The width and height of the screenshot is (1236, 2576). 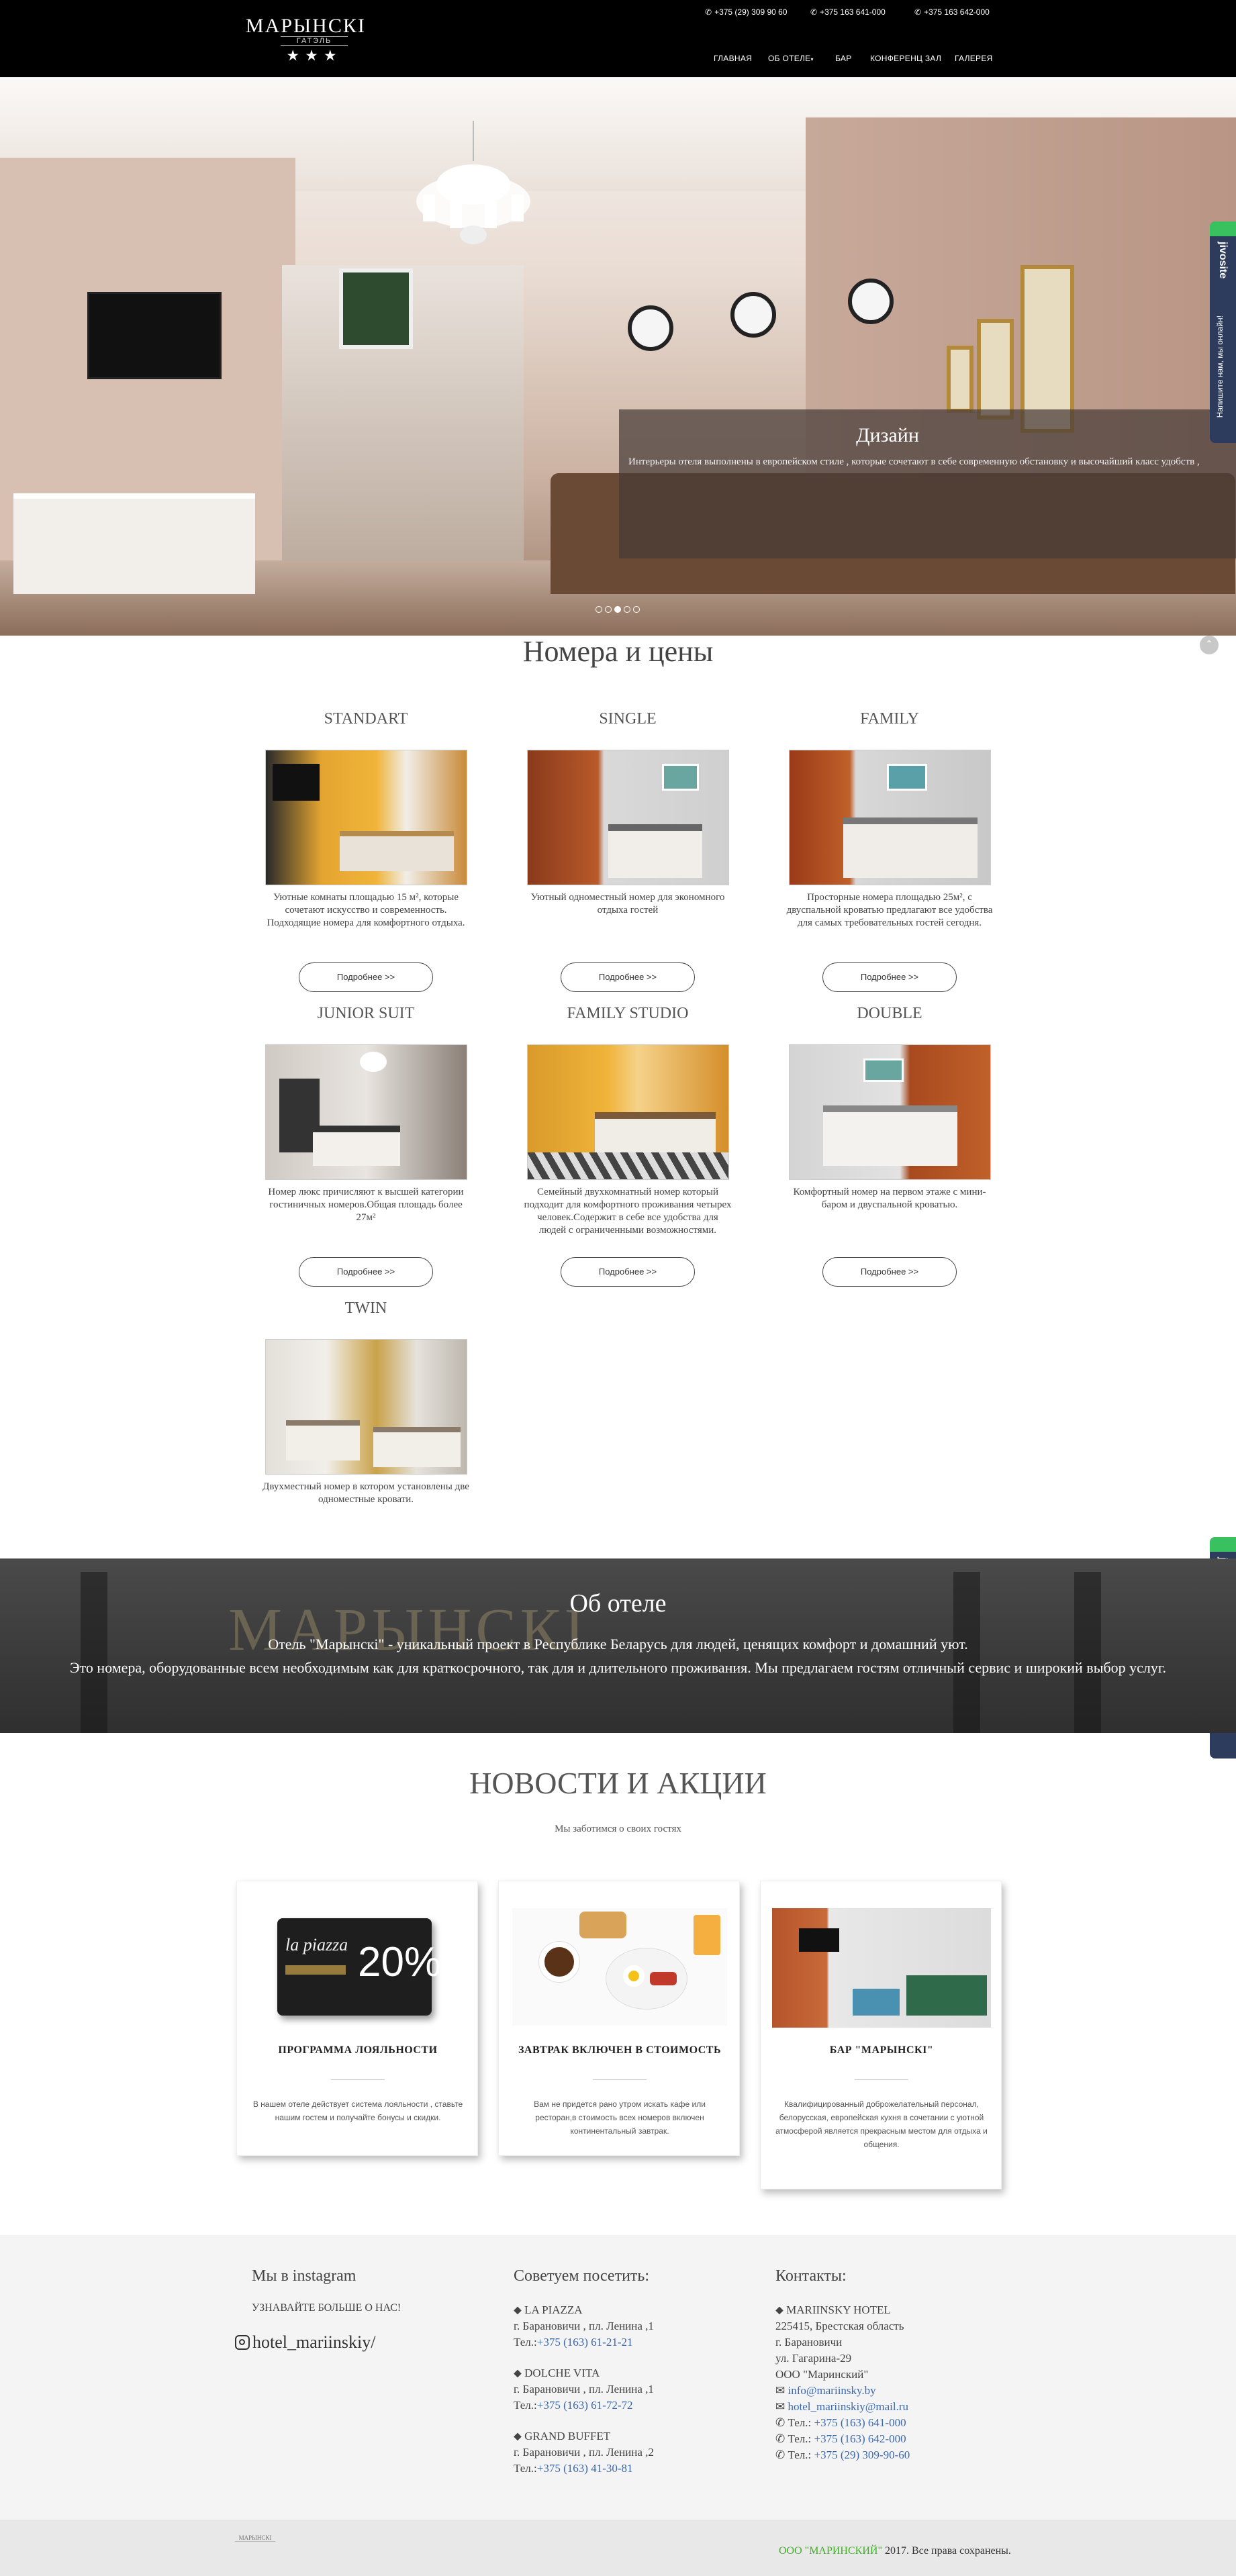 What do you see at coordinates (242, 2342) in the screenshot?
I see `instagram-icon` at bounding box center [242, 2342].